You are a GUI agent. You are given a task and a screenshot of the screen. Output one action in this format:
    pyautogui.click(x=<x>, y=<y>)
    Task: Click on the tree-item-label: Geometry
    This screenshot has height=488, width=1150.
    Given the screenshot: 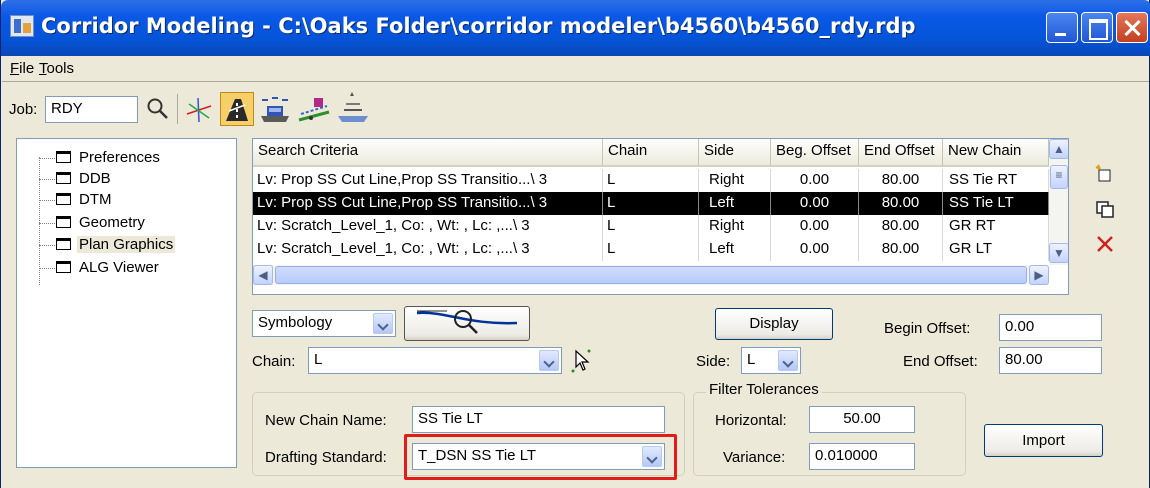 What is the action you would take?
    pyautogui.click(x=112, y=222)
    